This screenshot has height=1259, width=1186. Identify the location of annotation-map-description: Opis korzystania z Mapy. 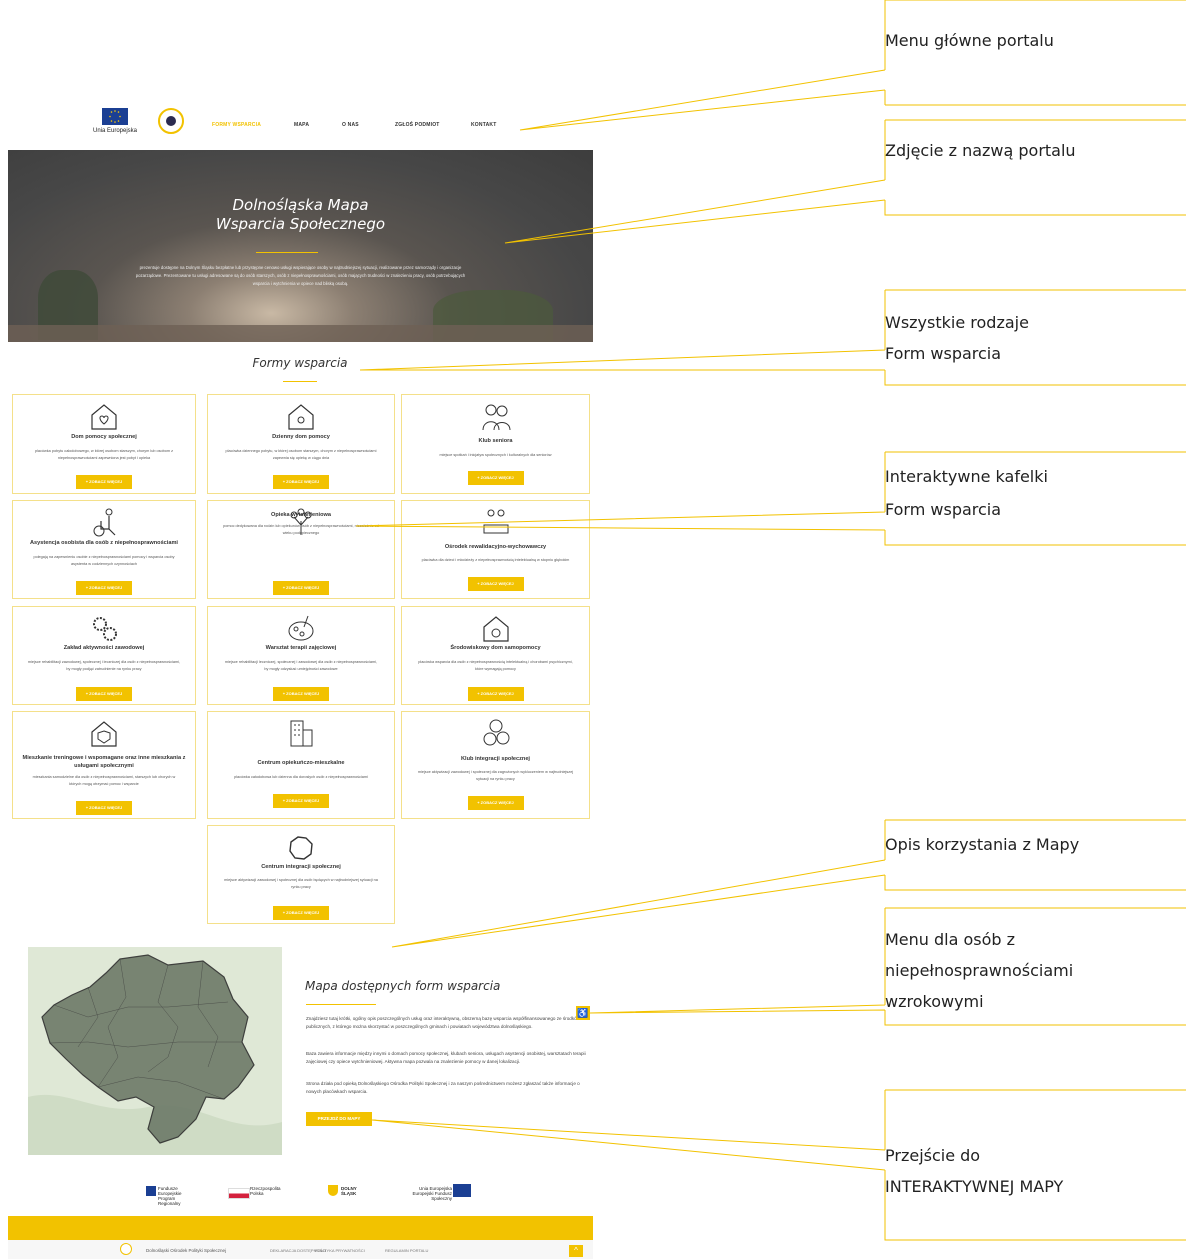
(982, 844).